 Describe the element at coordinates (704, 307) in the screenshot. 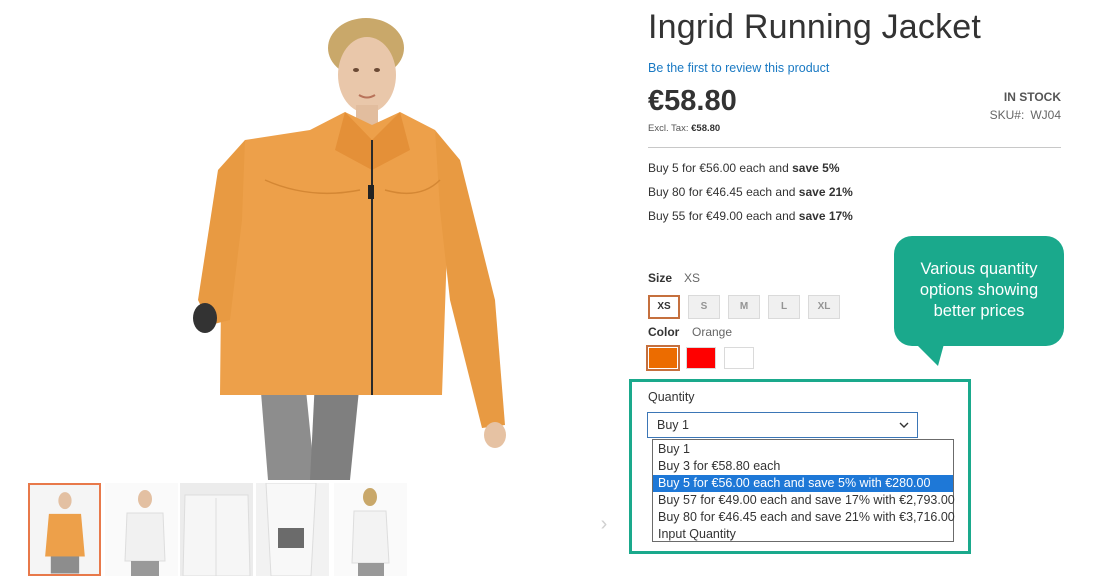

I see `size-swatch-s: S` at that location.